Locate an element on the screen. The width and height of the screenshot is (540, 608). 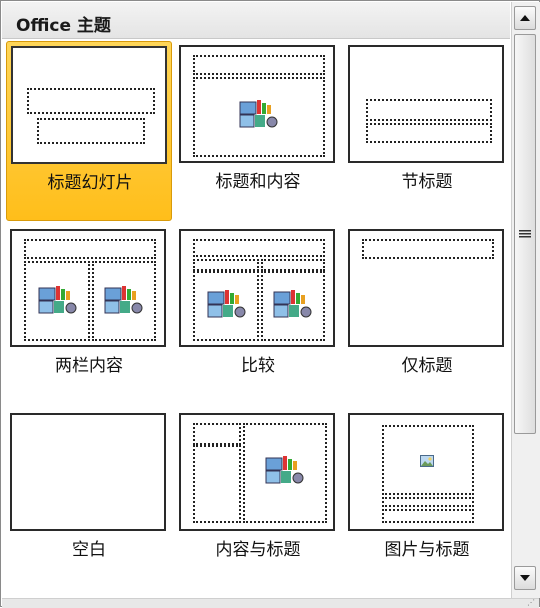
down-arrow-icon is located at coordinates (525, 578).